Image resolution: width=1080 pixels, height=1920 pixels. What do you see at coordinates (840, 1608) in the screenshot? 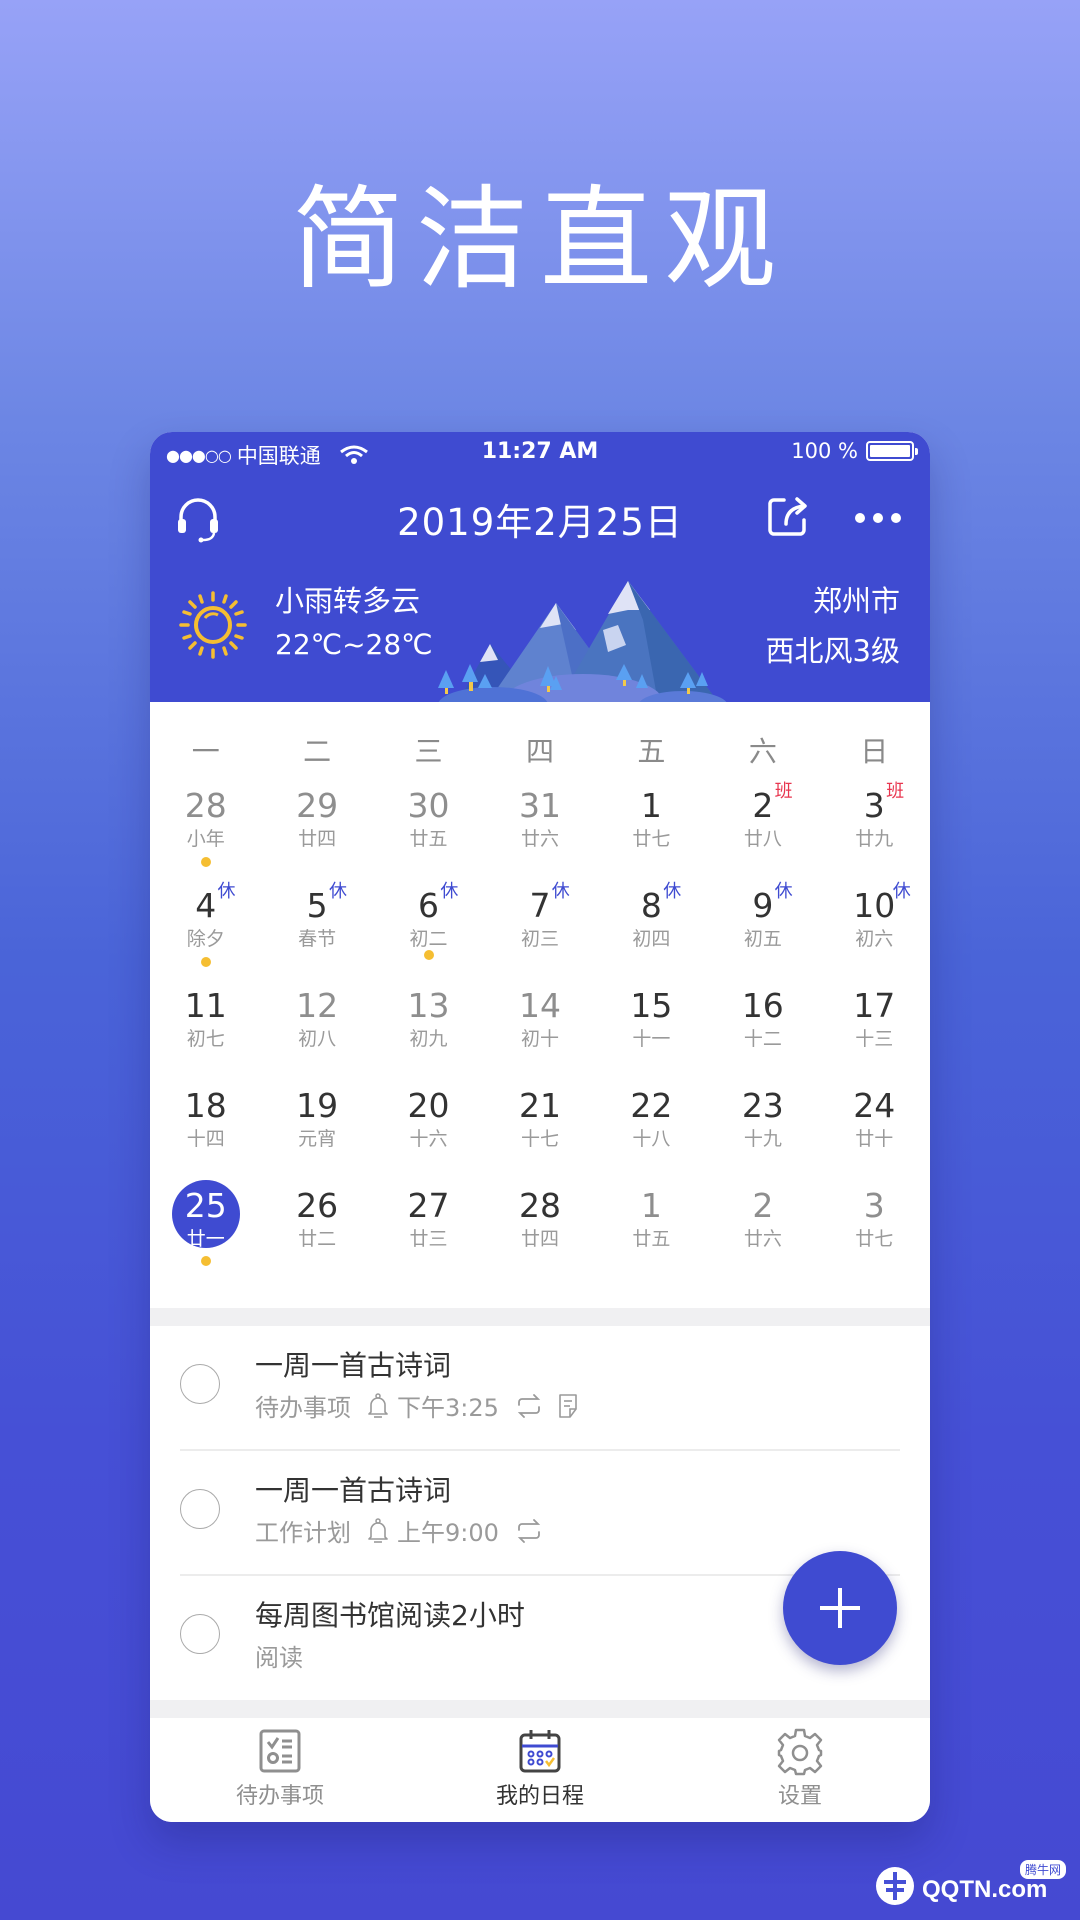
I see `add-task-button` at bounding box center [840, 1608].